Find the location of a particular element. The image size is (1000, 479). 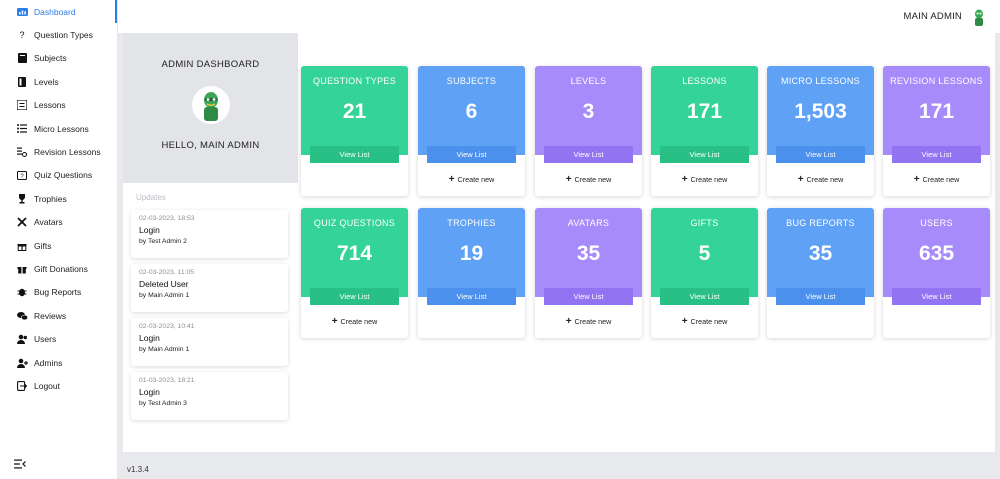

stat-label: MICRO LESSONS is located at coordinates (820, 81).